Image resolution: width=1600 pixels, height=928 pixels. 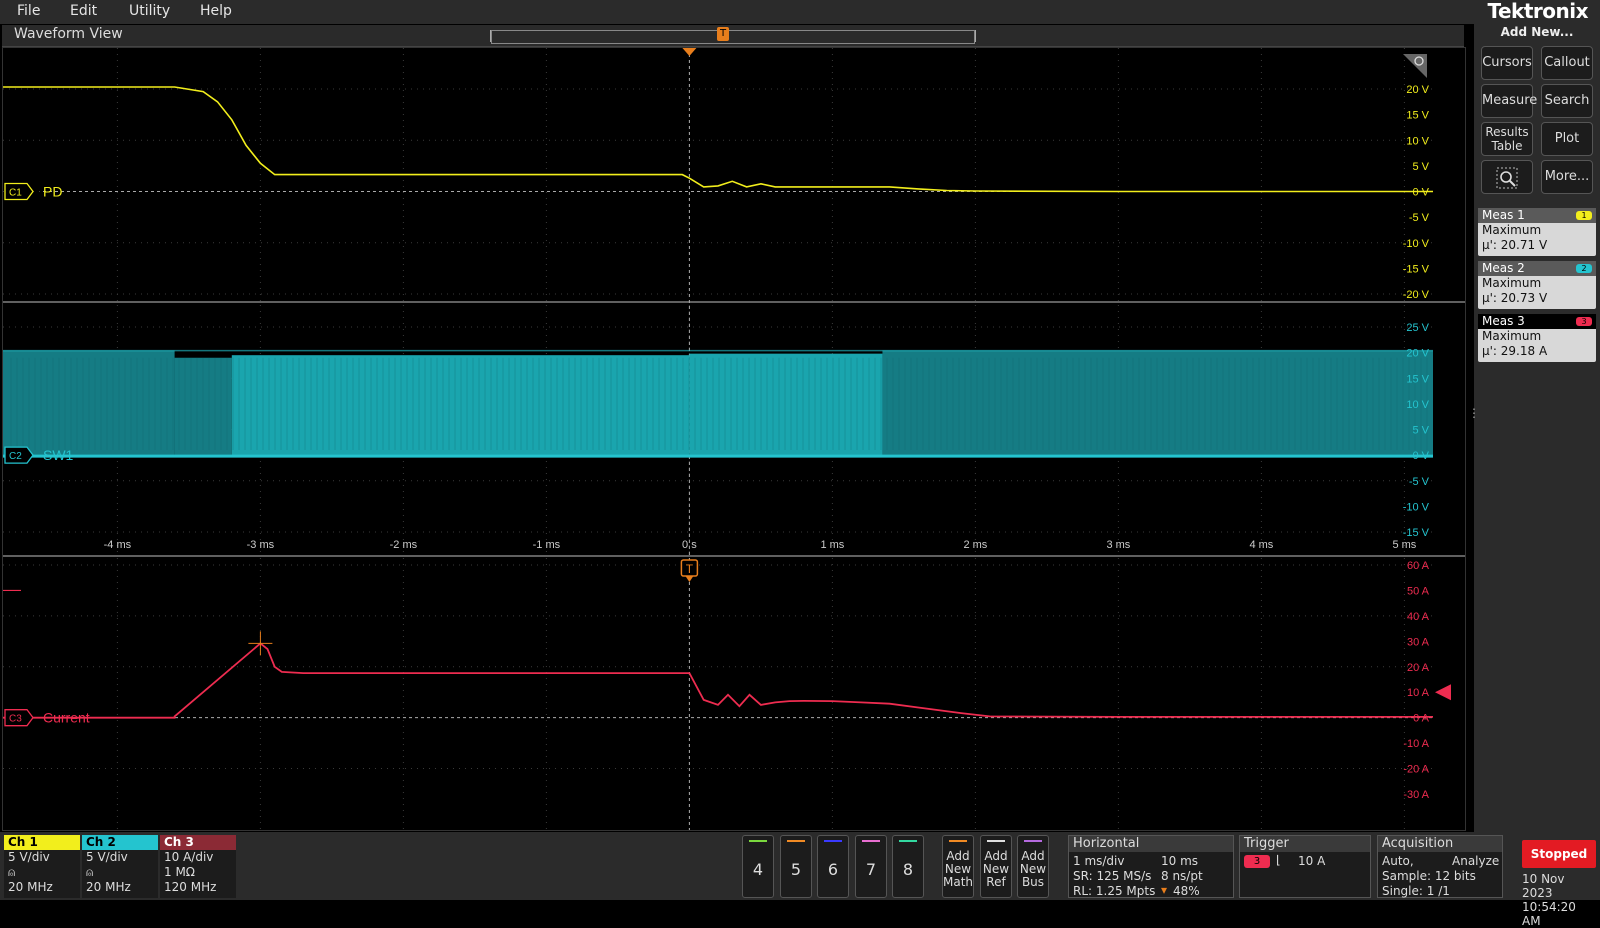 What do you see at coordinates (1417, 405) in the screenshot?
I see `c2-tick-label: 10 V` at bounding box center [1417, 405].